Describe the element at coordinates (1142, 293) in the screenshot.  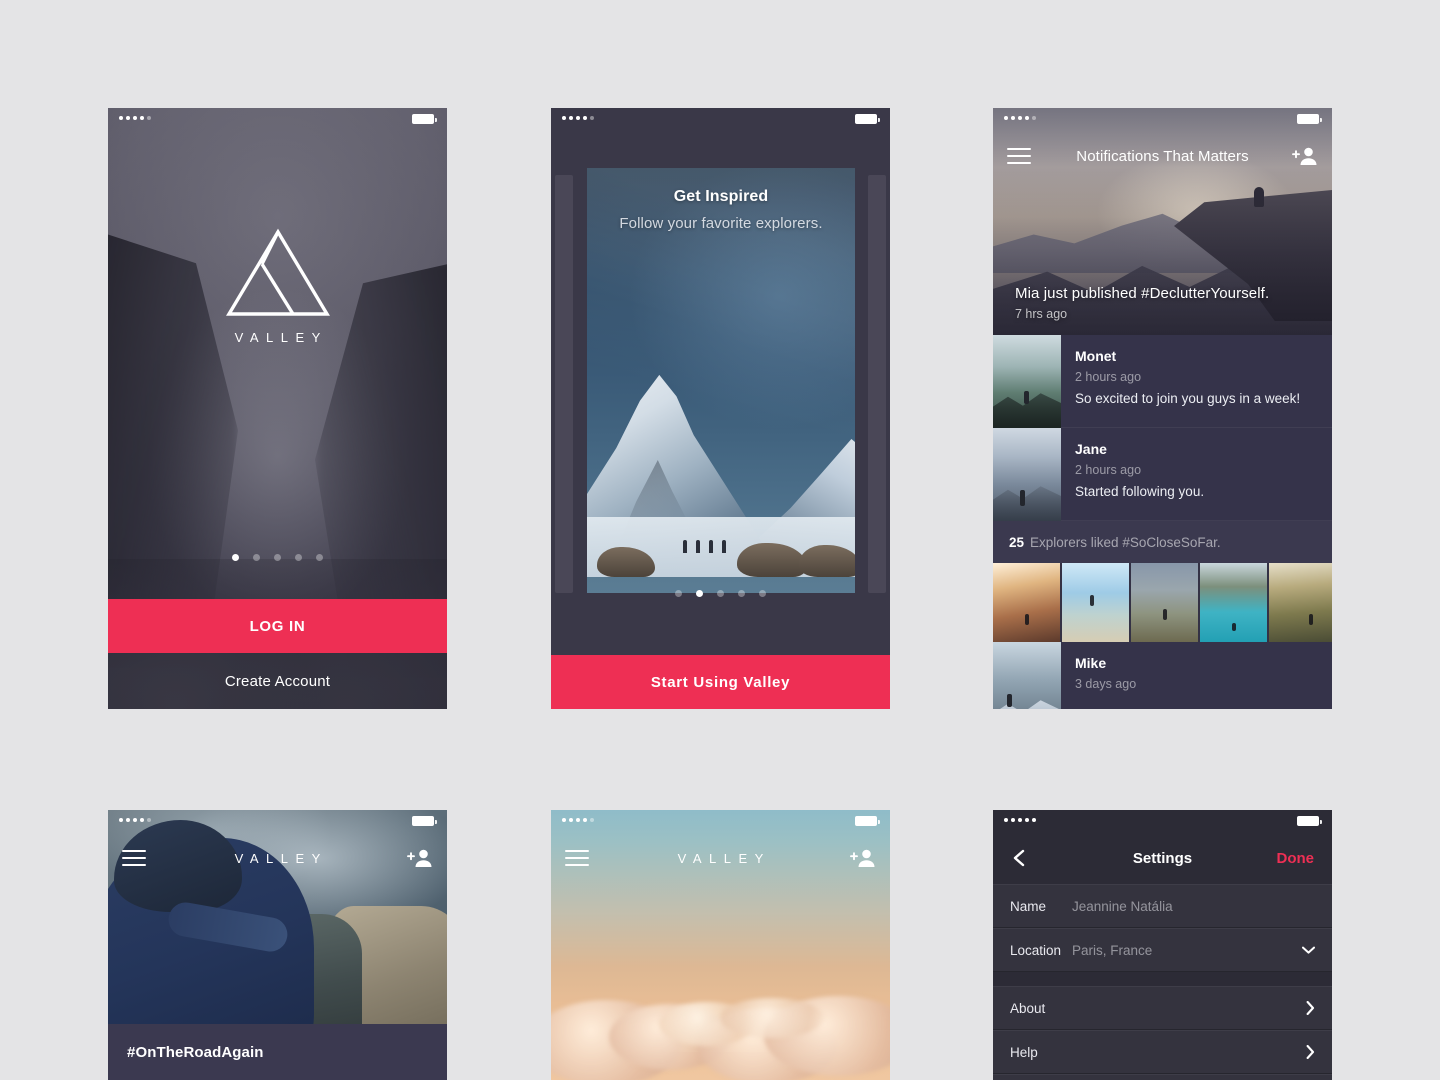
I see `hero-message: Mia just published #DeclutterYourself.` at that location.